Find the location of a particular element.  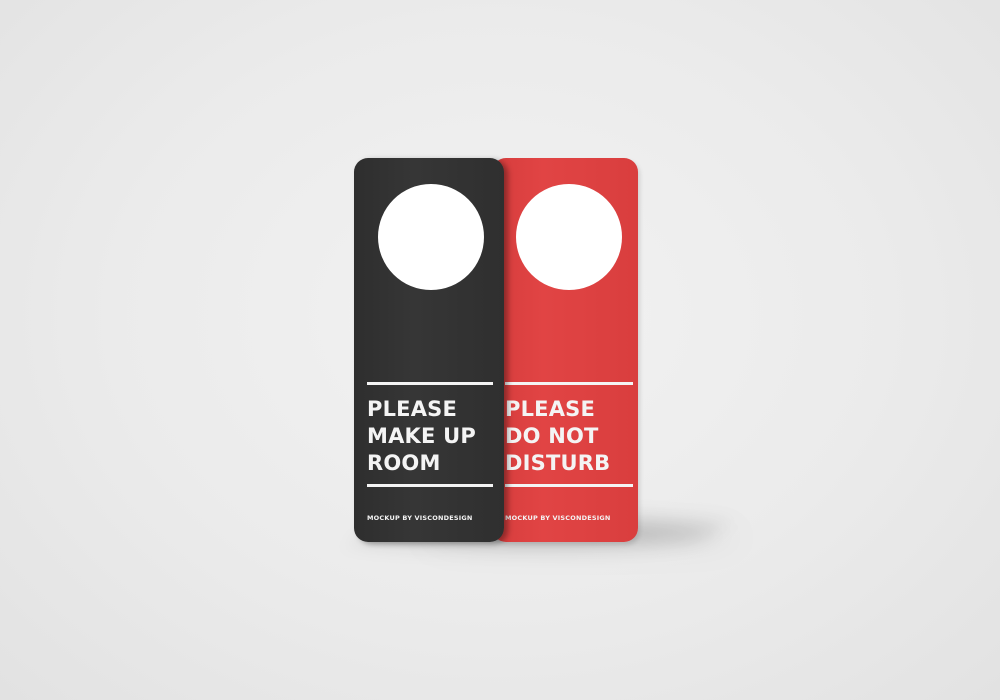

hanger-message: PLEASE DO NOT DISTURB is located at coordinates (558, 436).